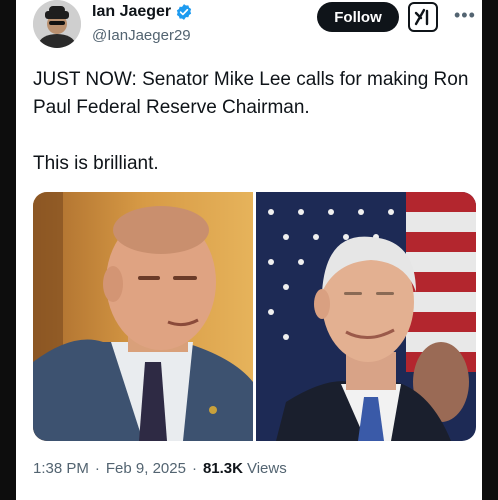  What do you see at coordinates (61, 468) in the screenshot?
I see `tweet-time: 1:38 PM` at bounding box center [61, 468].